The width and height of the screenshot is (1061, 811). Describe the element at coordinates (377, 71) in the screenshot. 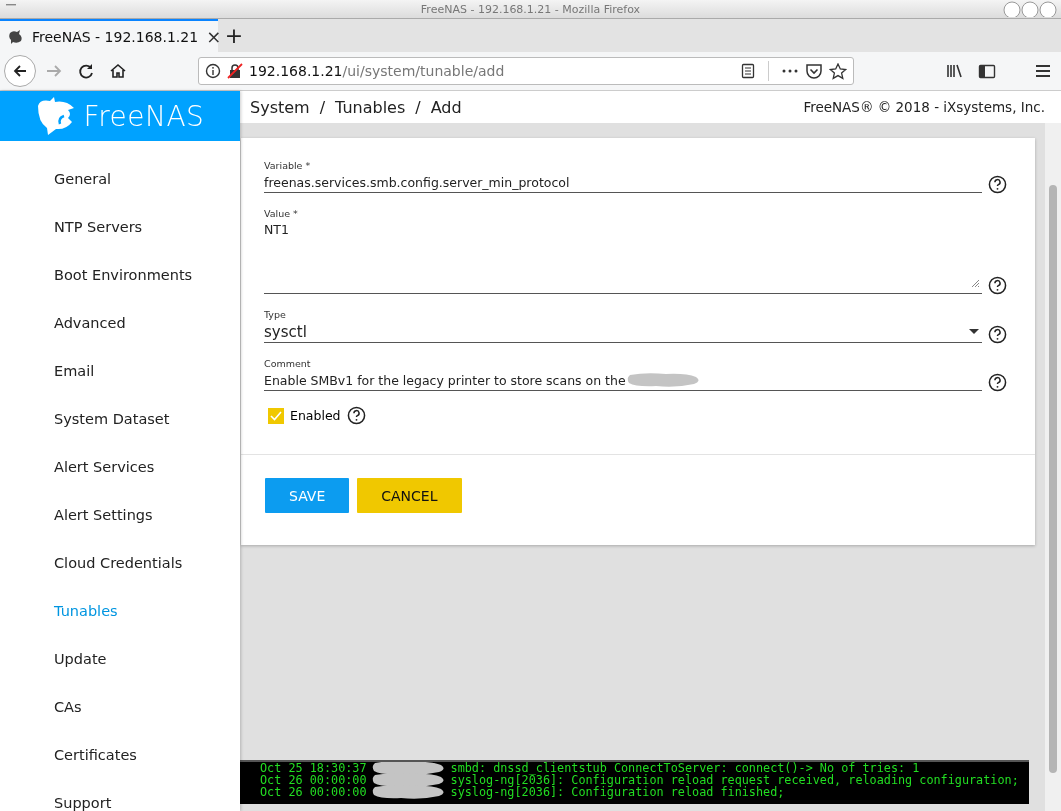

I see `url-text: 192.168.1.21/ui/system/tunable/add` at that location.